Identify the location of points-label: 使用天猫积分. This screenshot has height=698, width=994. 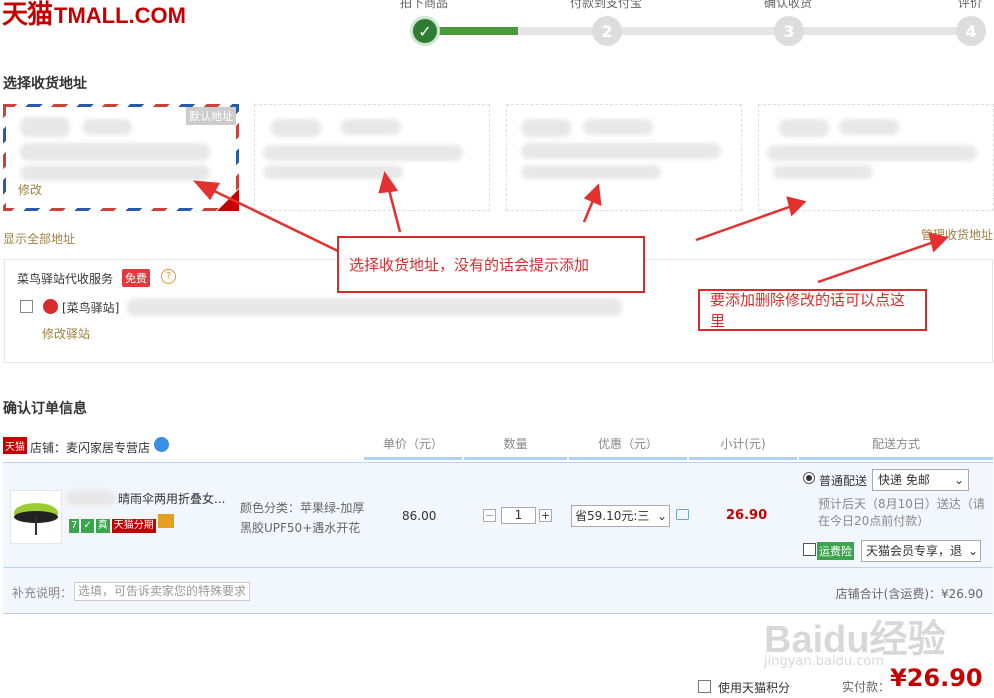
(754, 688).